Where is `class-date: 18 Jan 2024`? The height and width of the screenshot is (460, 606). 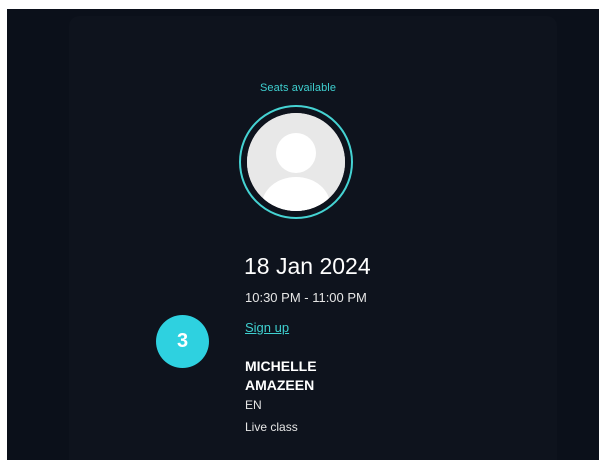 class-date: 18 Jan 2024 is located at coordinates (307, 266).